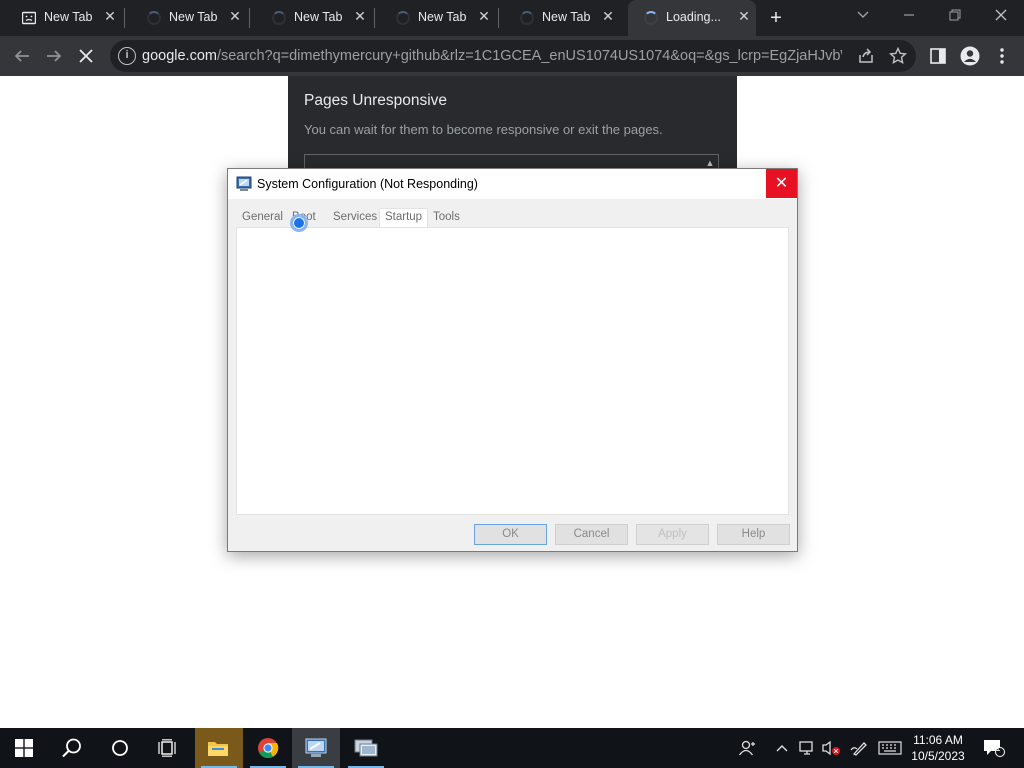 The image size is (1024, 768). I want to click on browser-tab-active: Loading... ✕, so click(692, 18).